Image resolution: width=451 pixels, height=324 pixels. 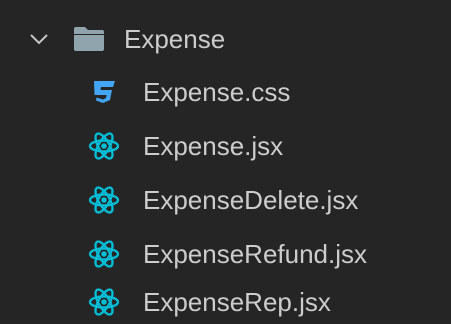 I want to click on file-row-expenserep-jsx: ExpenseRep.jsx, so click(x=225, y=302).